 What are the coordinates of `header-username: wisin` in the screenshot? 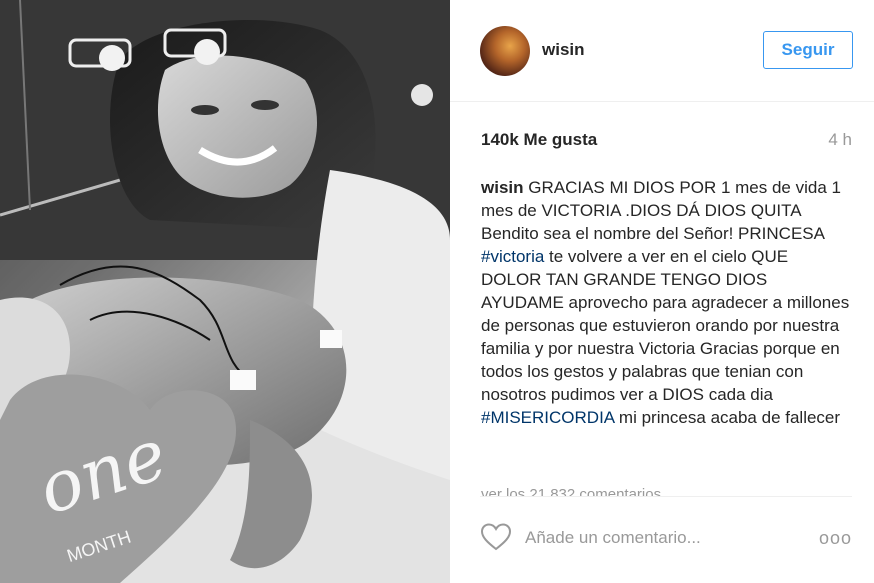 It's located at (563, 50).